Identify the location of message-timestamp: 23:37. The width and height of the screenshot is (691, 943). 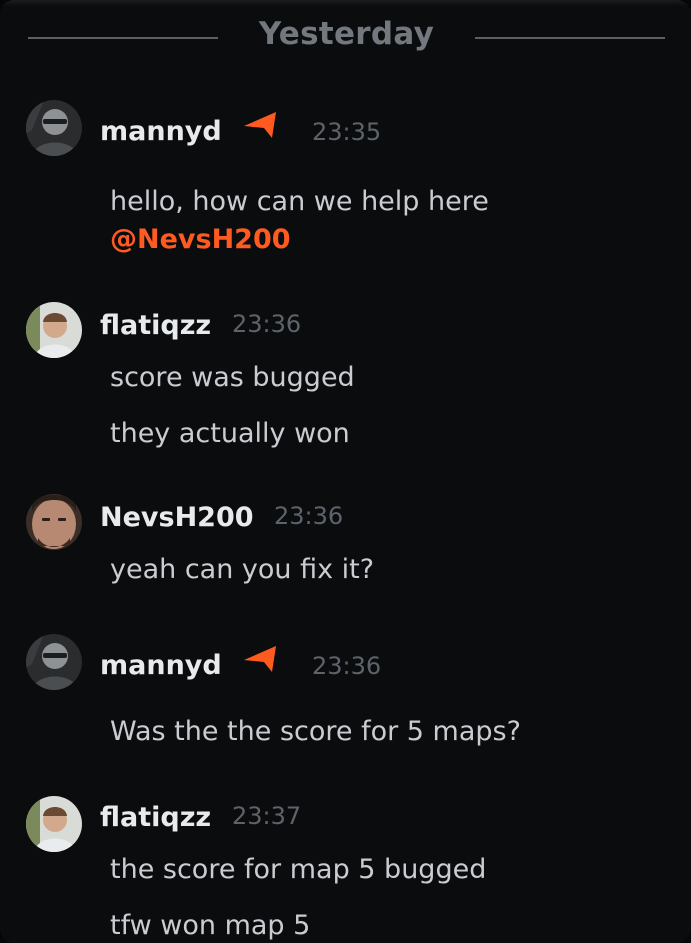
(267, 816).